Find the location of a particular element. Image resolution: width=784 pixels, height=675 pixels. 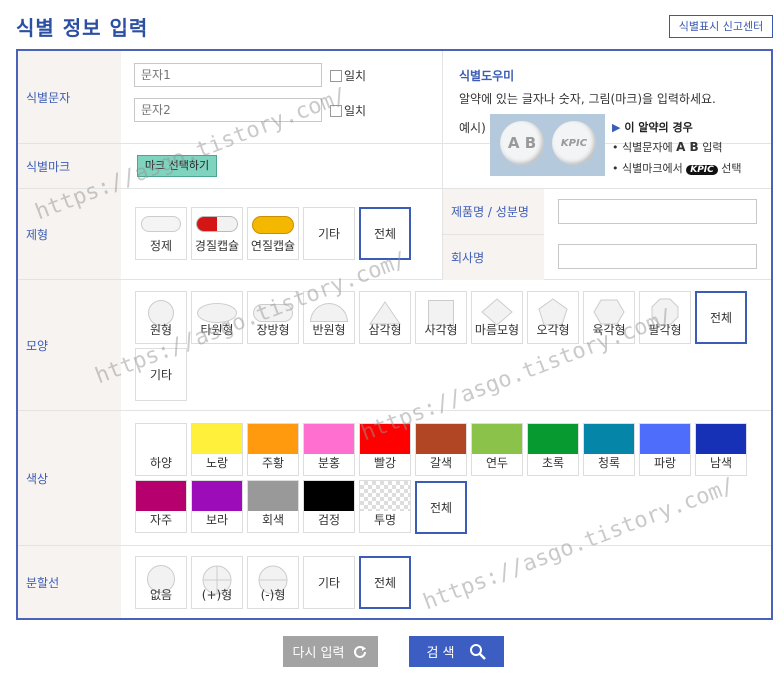

color-swatch: 투명 is located at coordinates (385, 506).